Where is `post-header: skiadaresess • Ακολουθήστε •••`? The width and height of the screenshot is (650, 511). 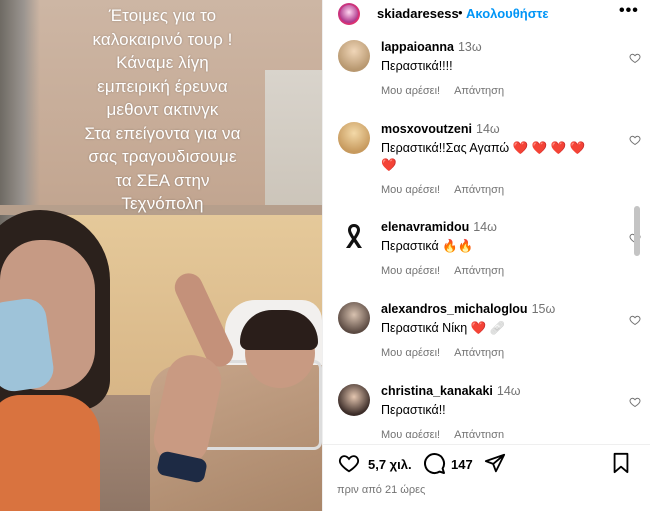
post-header: skiadaresess • Ακολουθήστε ••• is located at coordinates (486, 14).